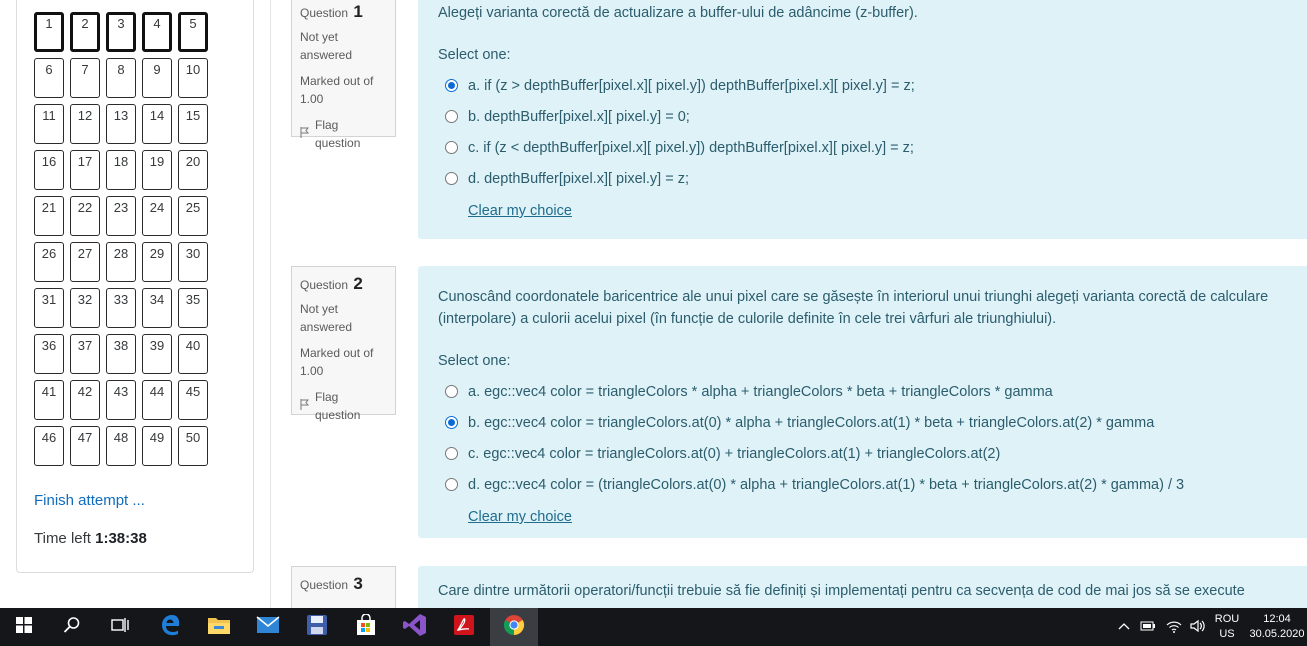  Describe the element at coordinates (157, 262) in the screenshot. I see `question-nav-button: 29` at that location.